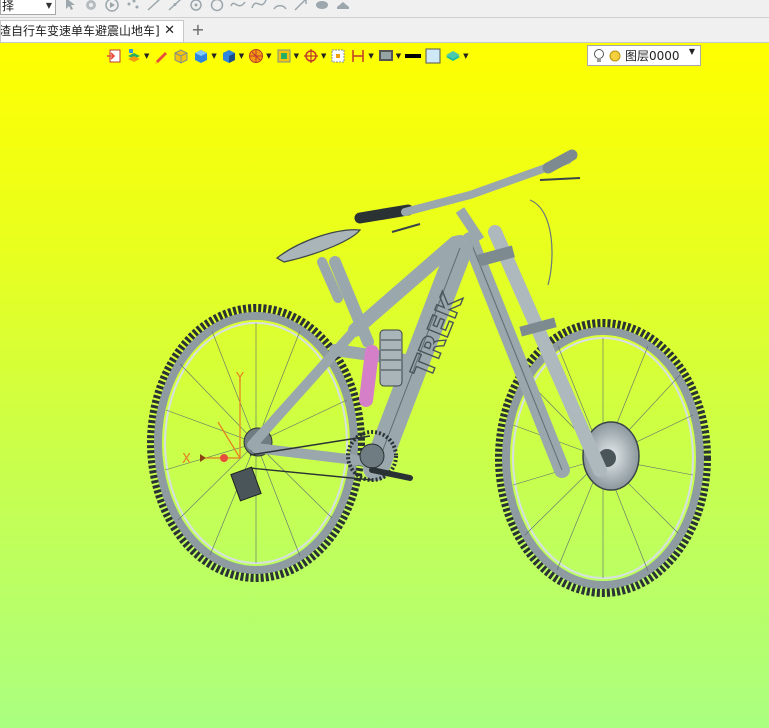 The height and width of the screenshot is (728, 769). I want to click on cloud-icon, so click(322, 6).